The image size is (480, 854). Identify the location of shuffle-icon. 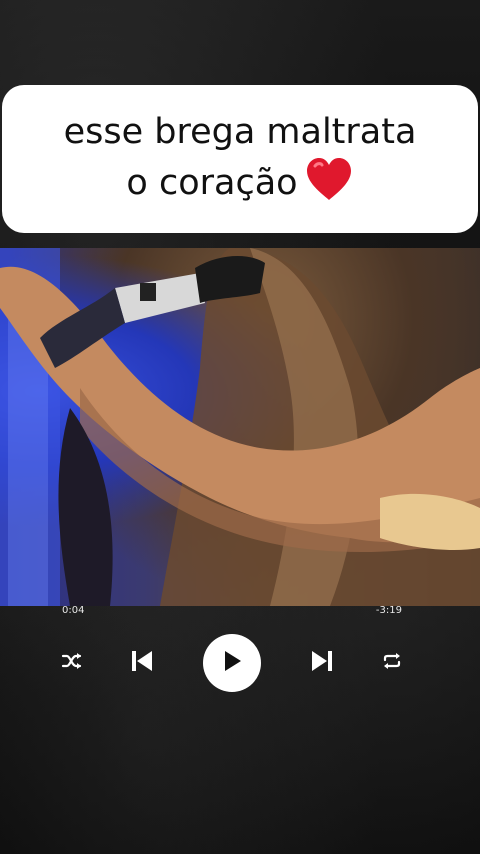
(72, 663).